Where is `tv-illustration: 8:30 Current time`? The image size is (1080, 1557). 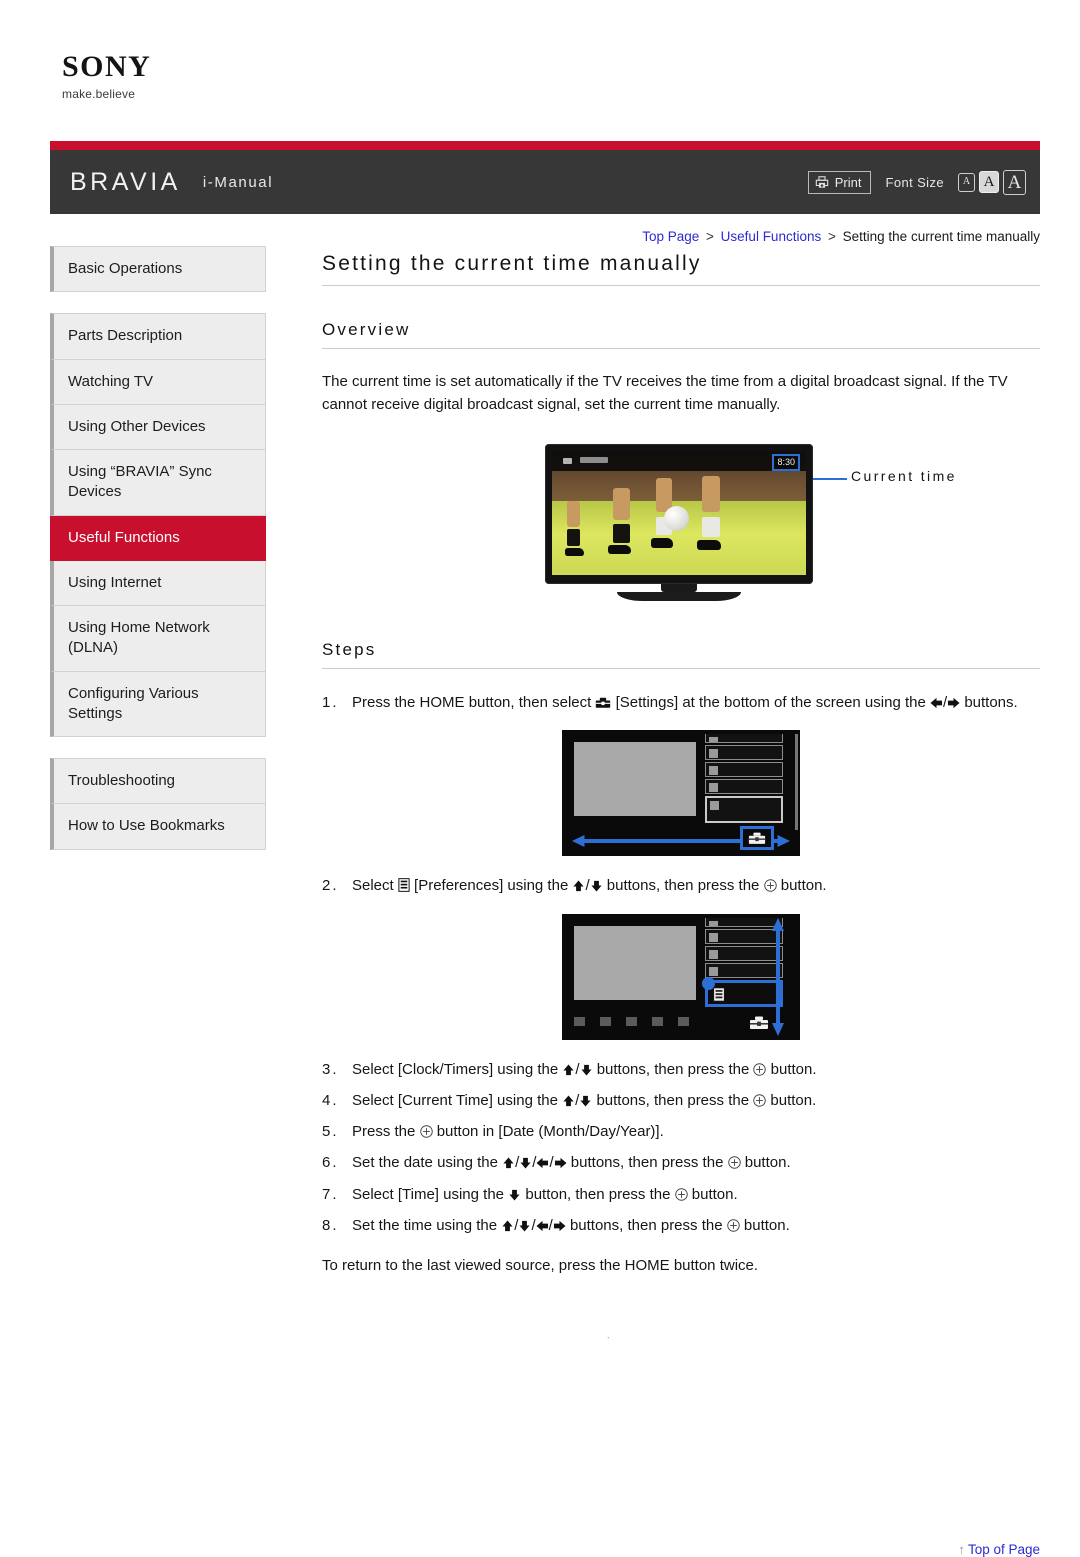
tv-illustration: 8:30 Current time is located at coordinates (681, 530).